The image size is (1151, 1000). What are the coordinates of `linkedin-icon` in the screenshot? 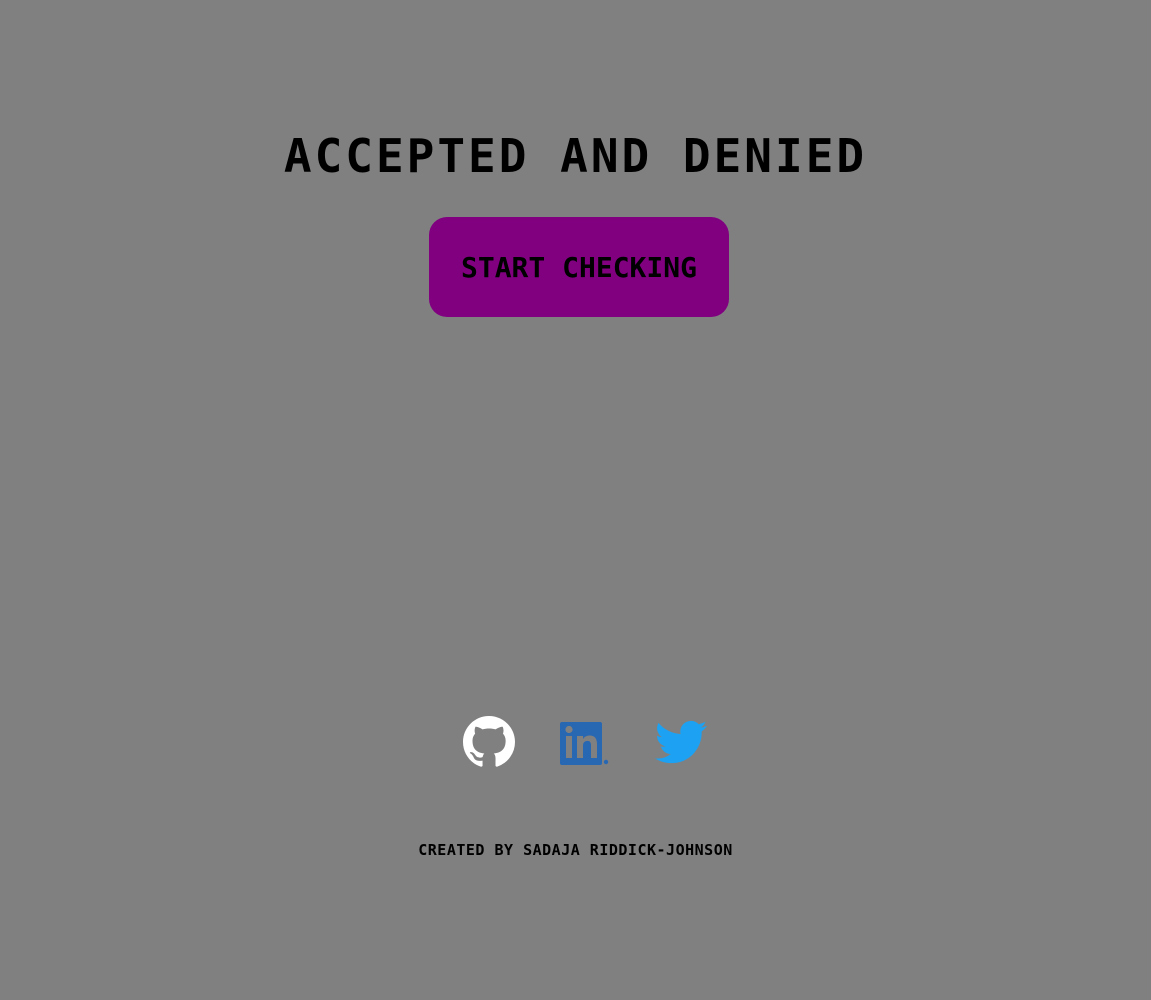 It's located at (584, 743).